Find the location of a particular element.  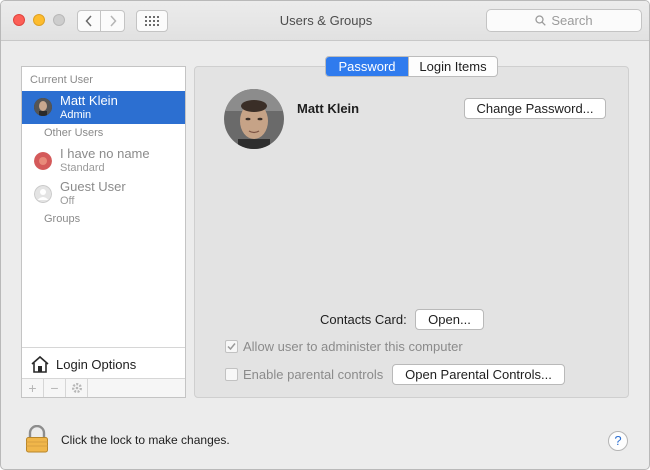

login-options-item: Login Options is located at coordinates (83, 364).